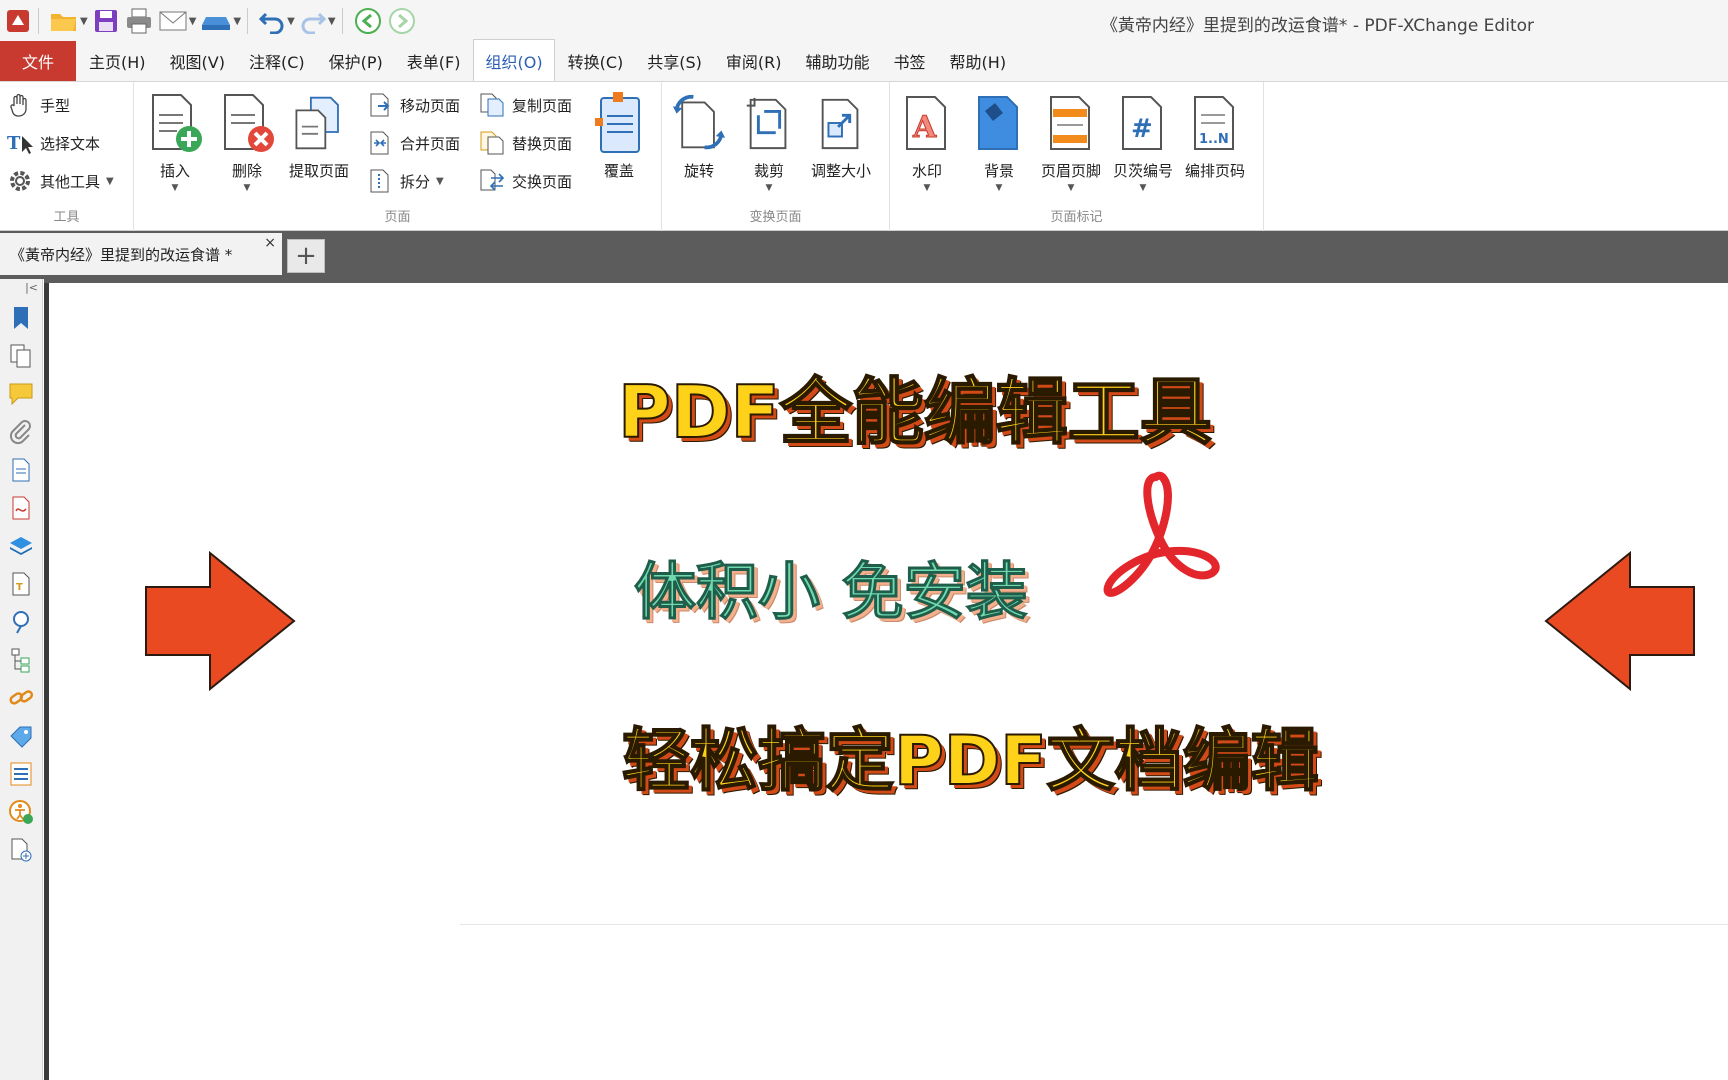 Image resolution: width=1728 pixels, height=1080 pixels. Describe the element at coordinates (21, 318) in the screenshot. I see `bookmark-icon` at that location.